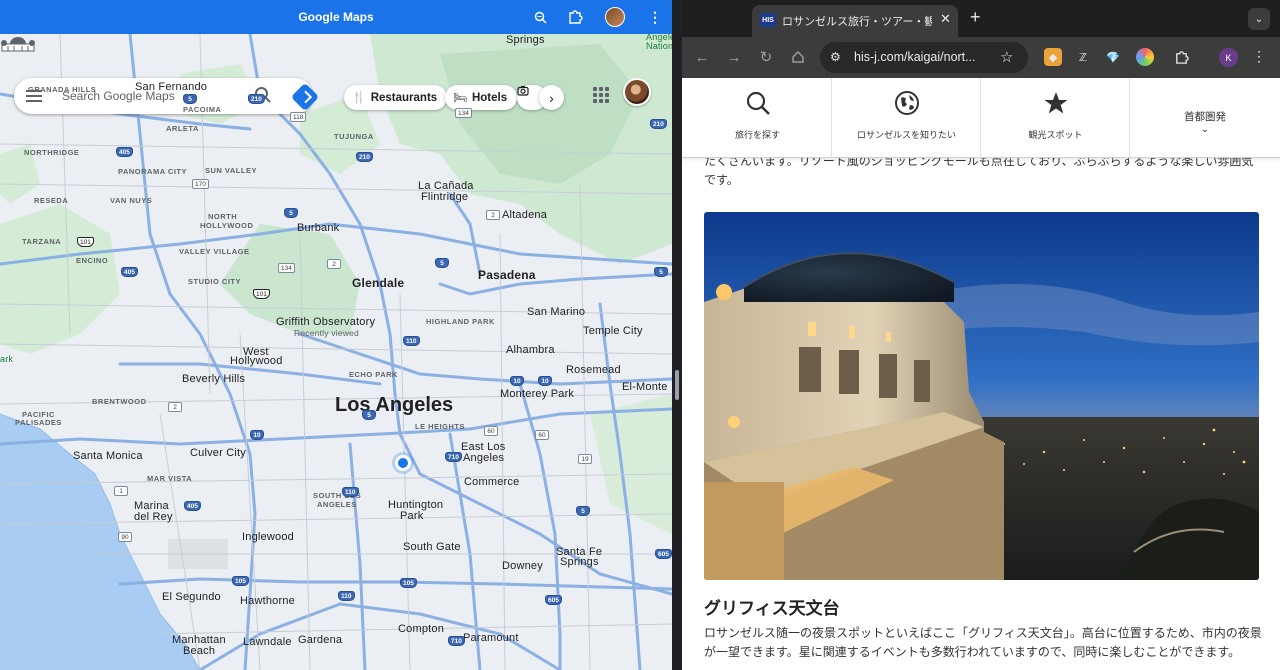 The height and width of the screenshot is (670, 1280). Describe the element at coordinates (491, 638) in the screenshot. I see `map-label-paramount: Paramount` at that location.